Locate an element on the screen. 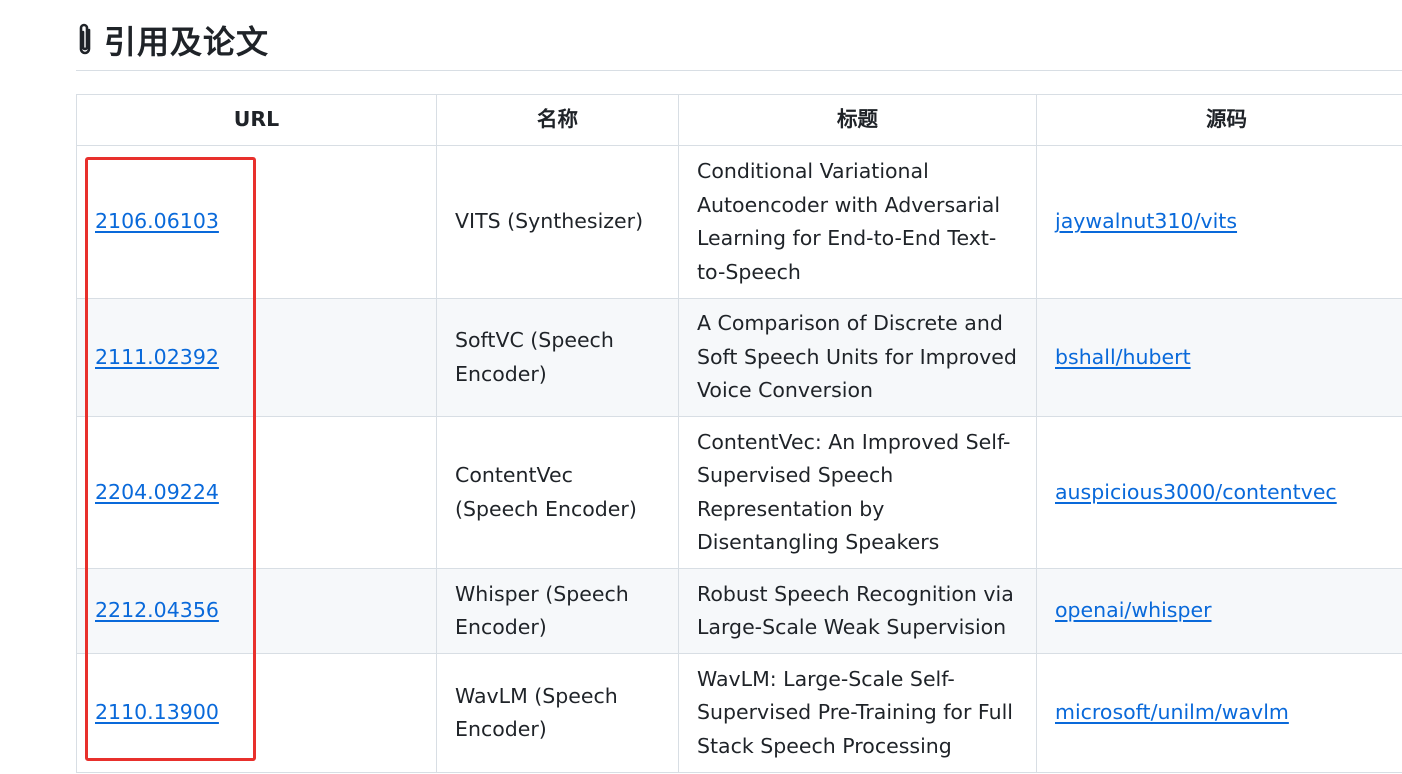 The image size is (1402, 774). paper-link: 2204.09224 is located at coordinates (157, 492).